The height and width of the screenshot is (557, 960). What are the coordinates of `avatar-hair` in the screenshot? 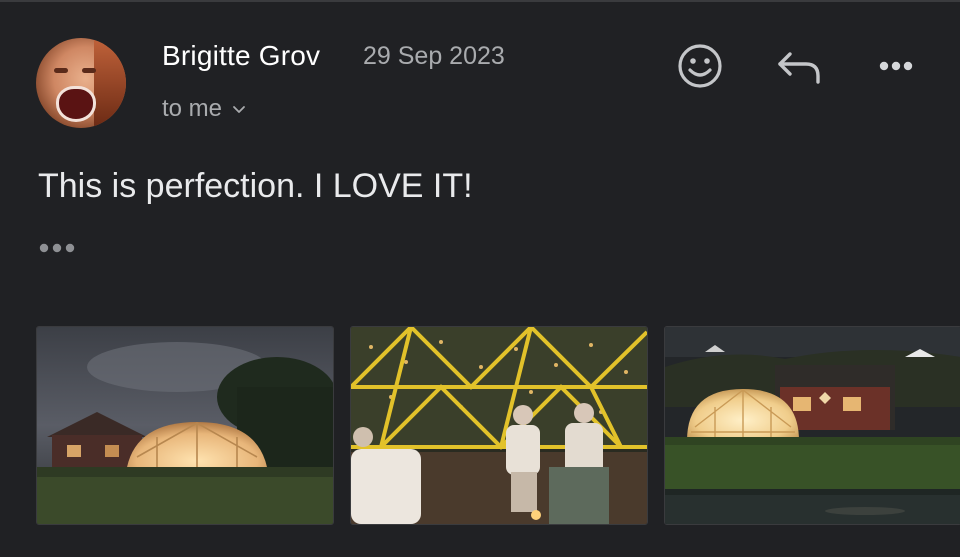 It's located at (110, 83).